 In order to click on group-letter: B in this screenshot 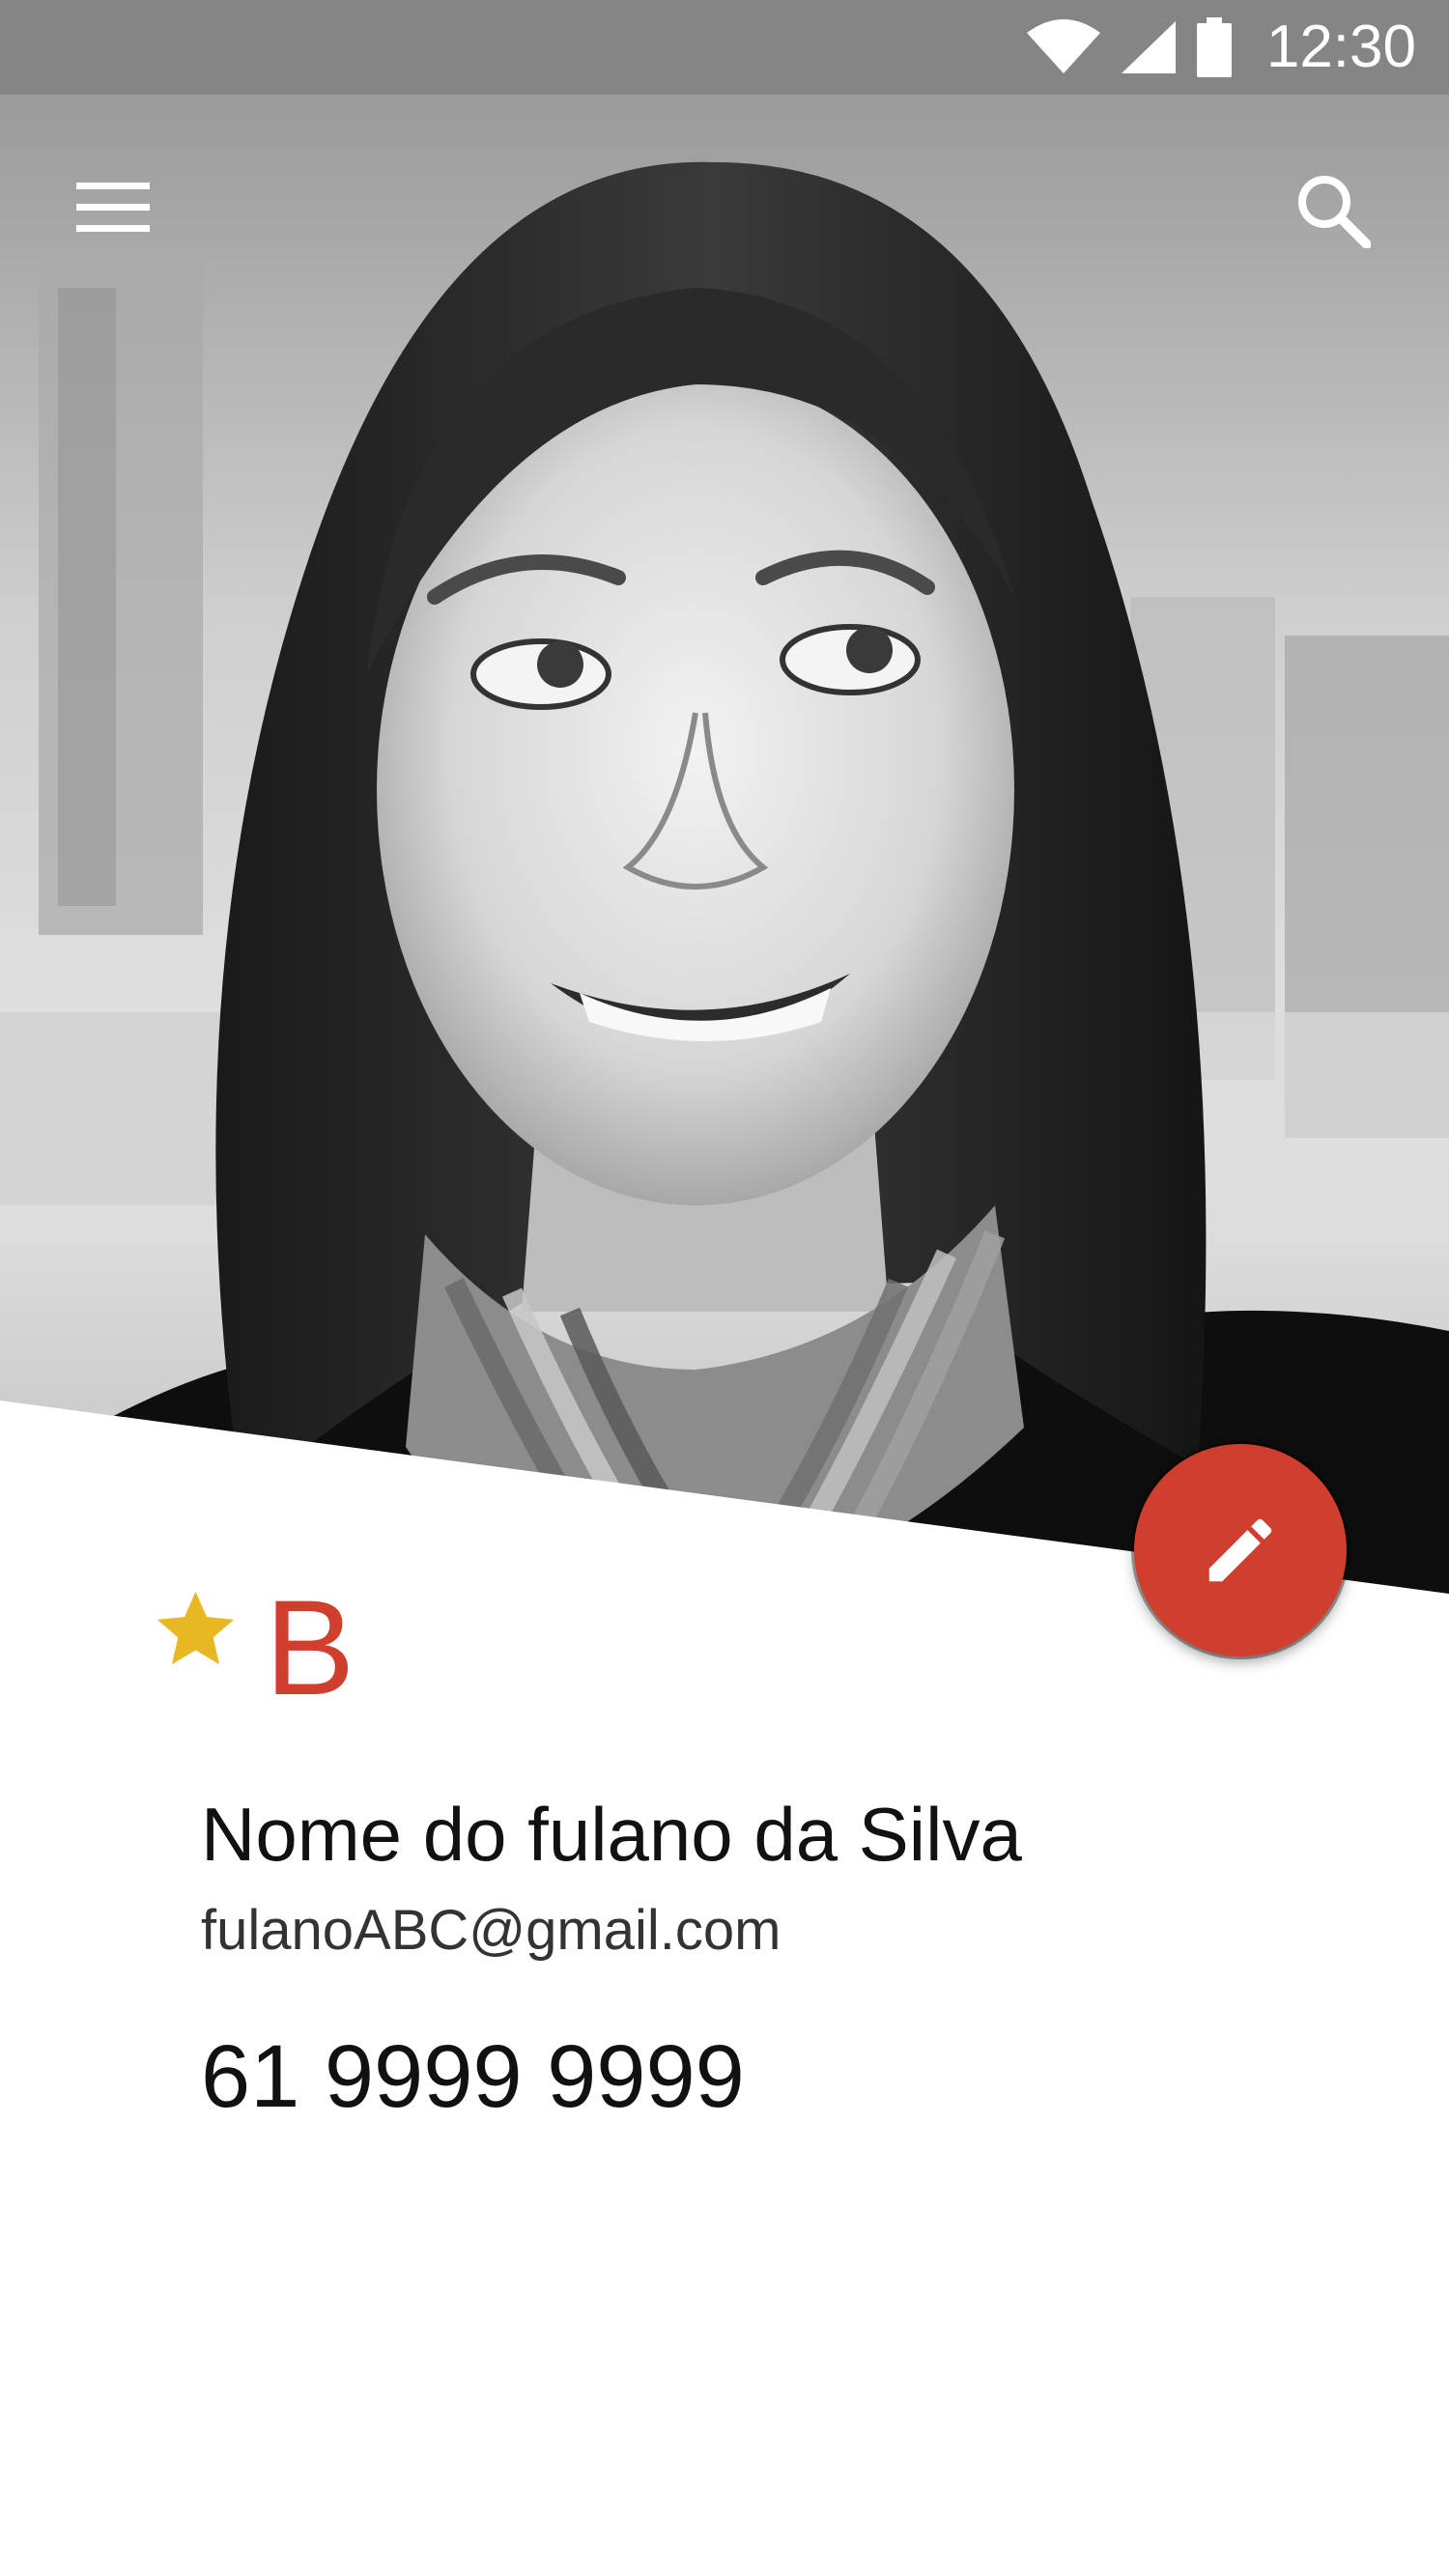, I will do `click(310, 1647)`.